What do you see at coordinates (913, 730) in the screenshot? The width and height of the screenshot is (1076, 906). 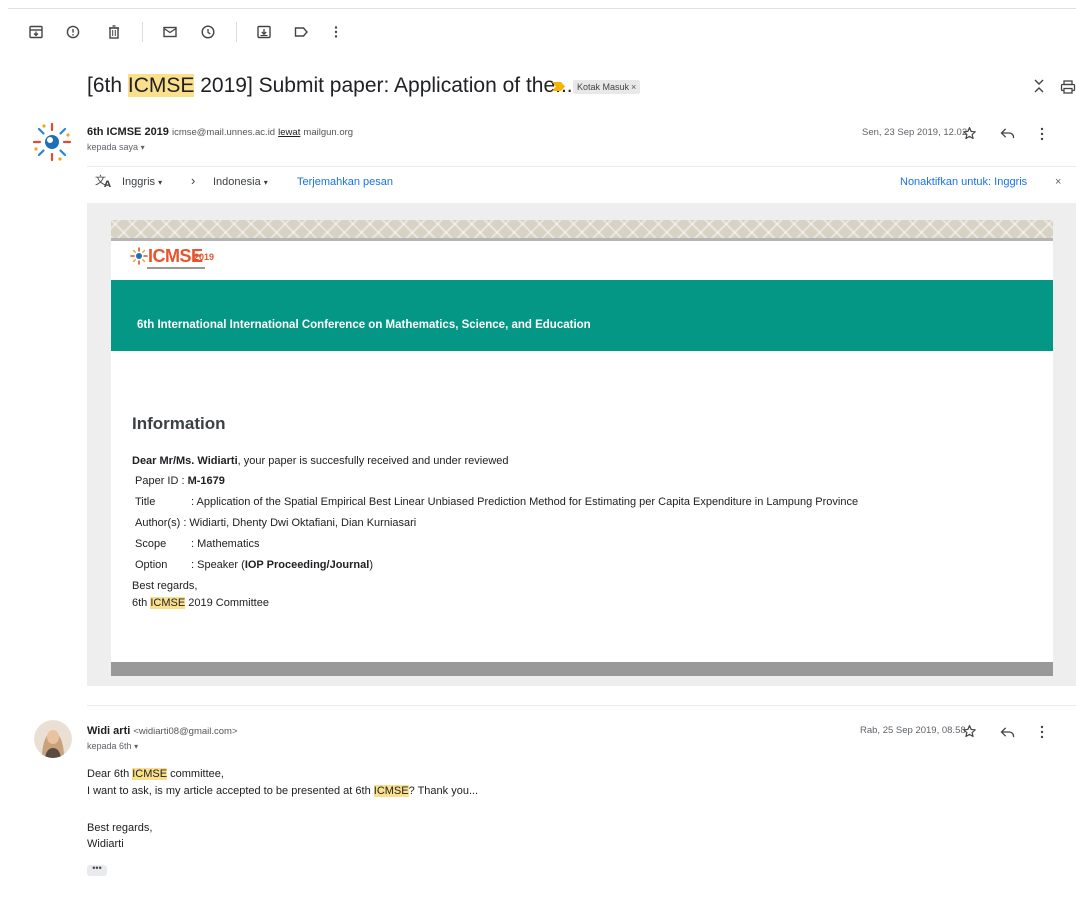 I see `message-date: Rab, 25 Sep 2019, 08.58` at bounding box center [913, 730].